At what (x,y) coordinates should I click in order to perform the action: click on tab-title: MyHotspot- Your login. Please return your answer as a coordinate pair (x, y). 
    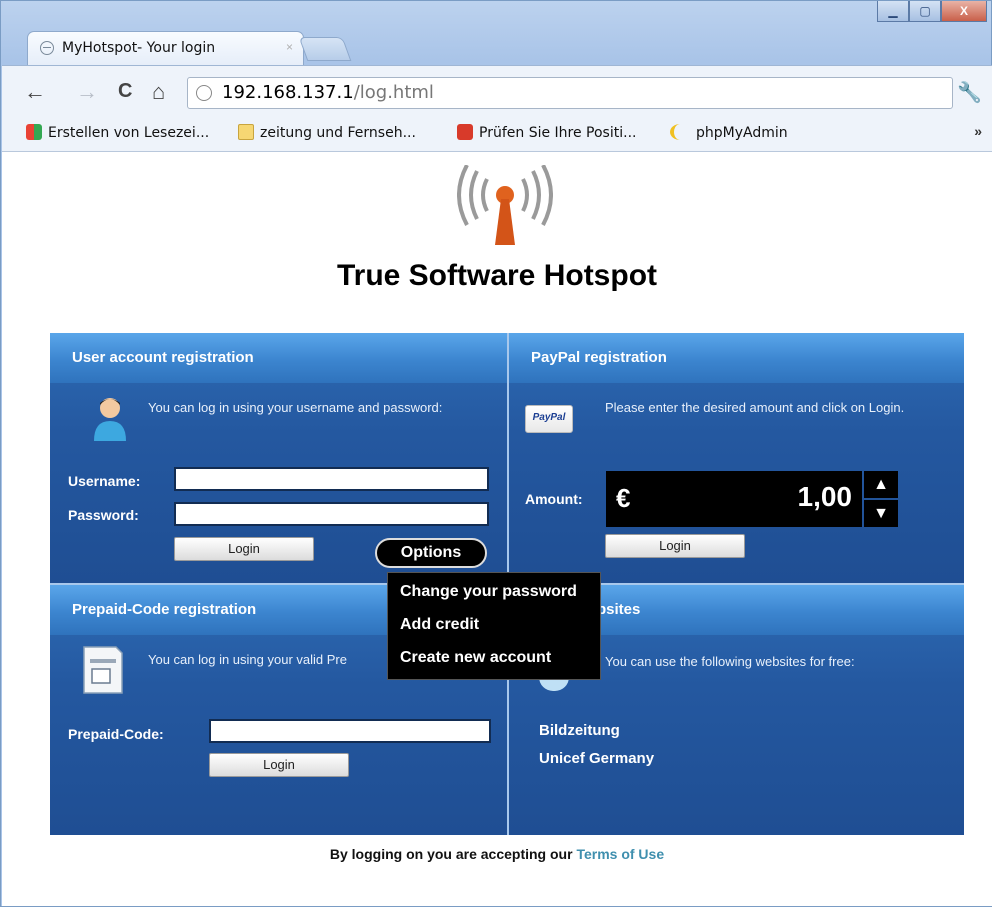
    Looking at the image, I should click on (139, 48).